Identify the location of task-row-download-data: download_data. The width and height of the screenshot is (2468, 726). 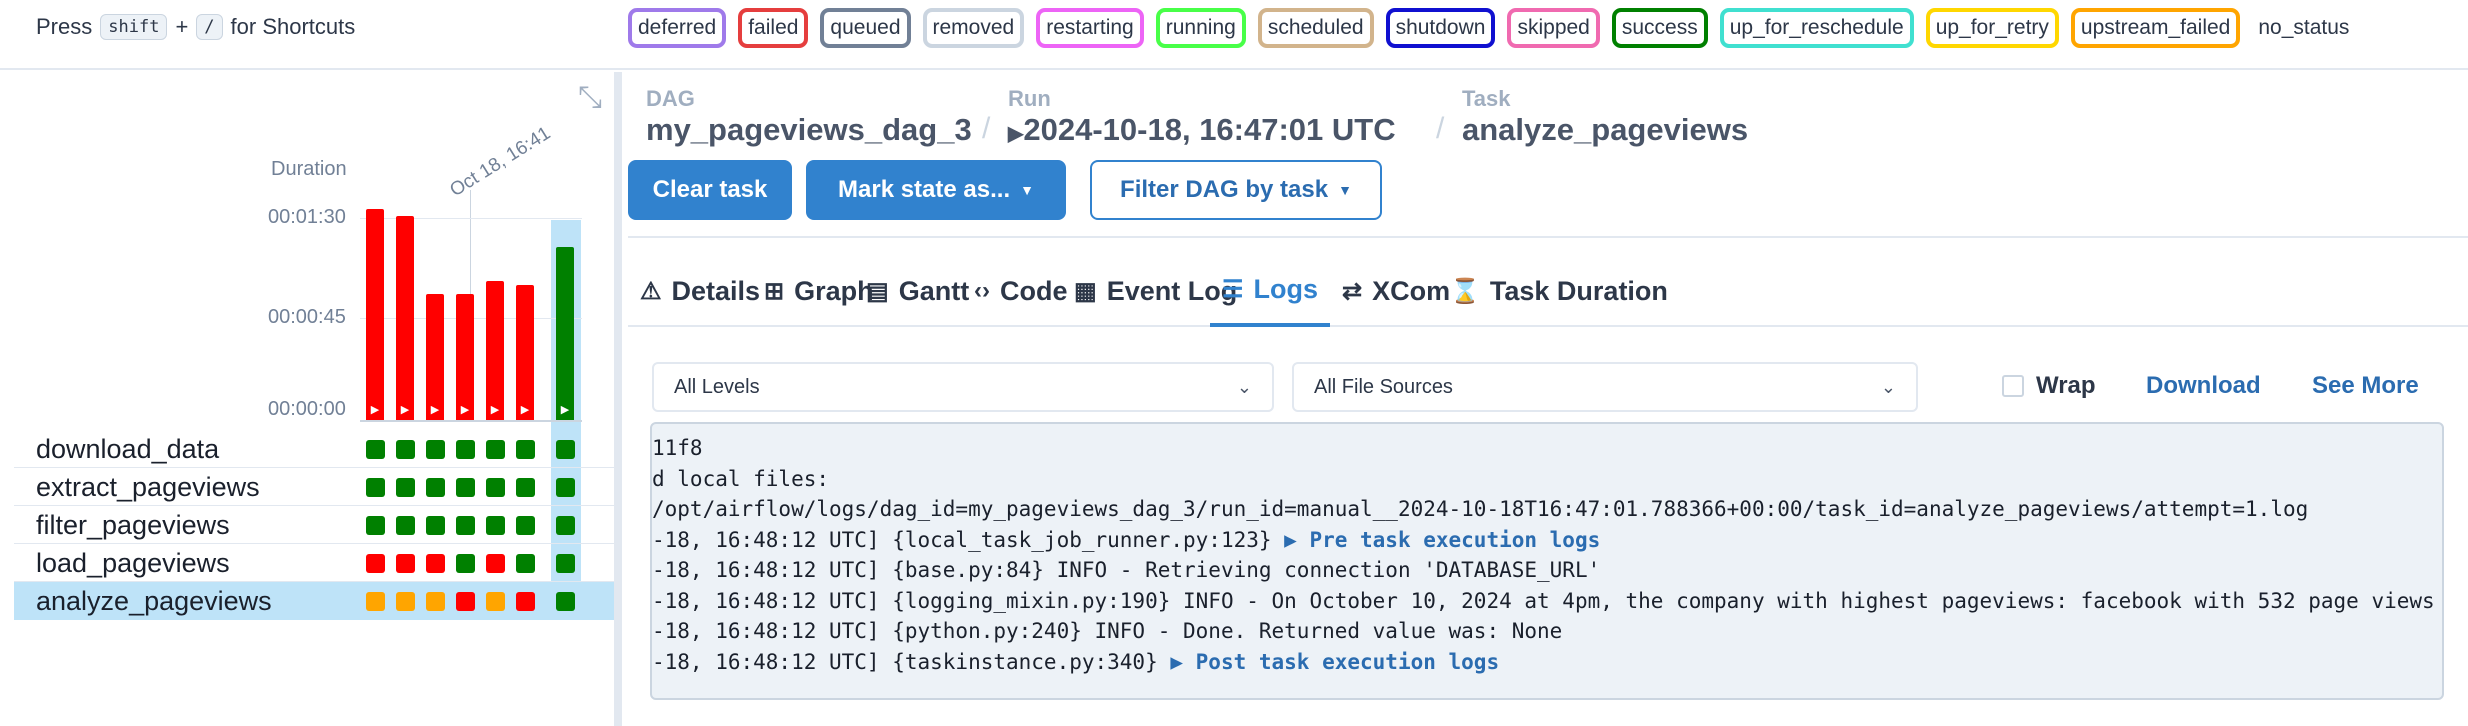
(314, 449).